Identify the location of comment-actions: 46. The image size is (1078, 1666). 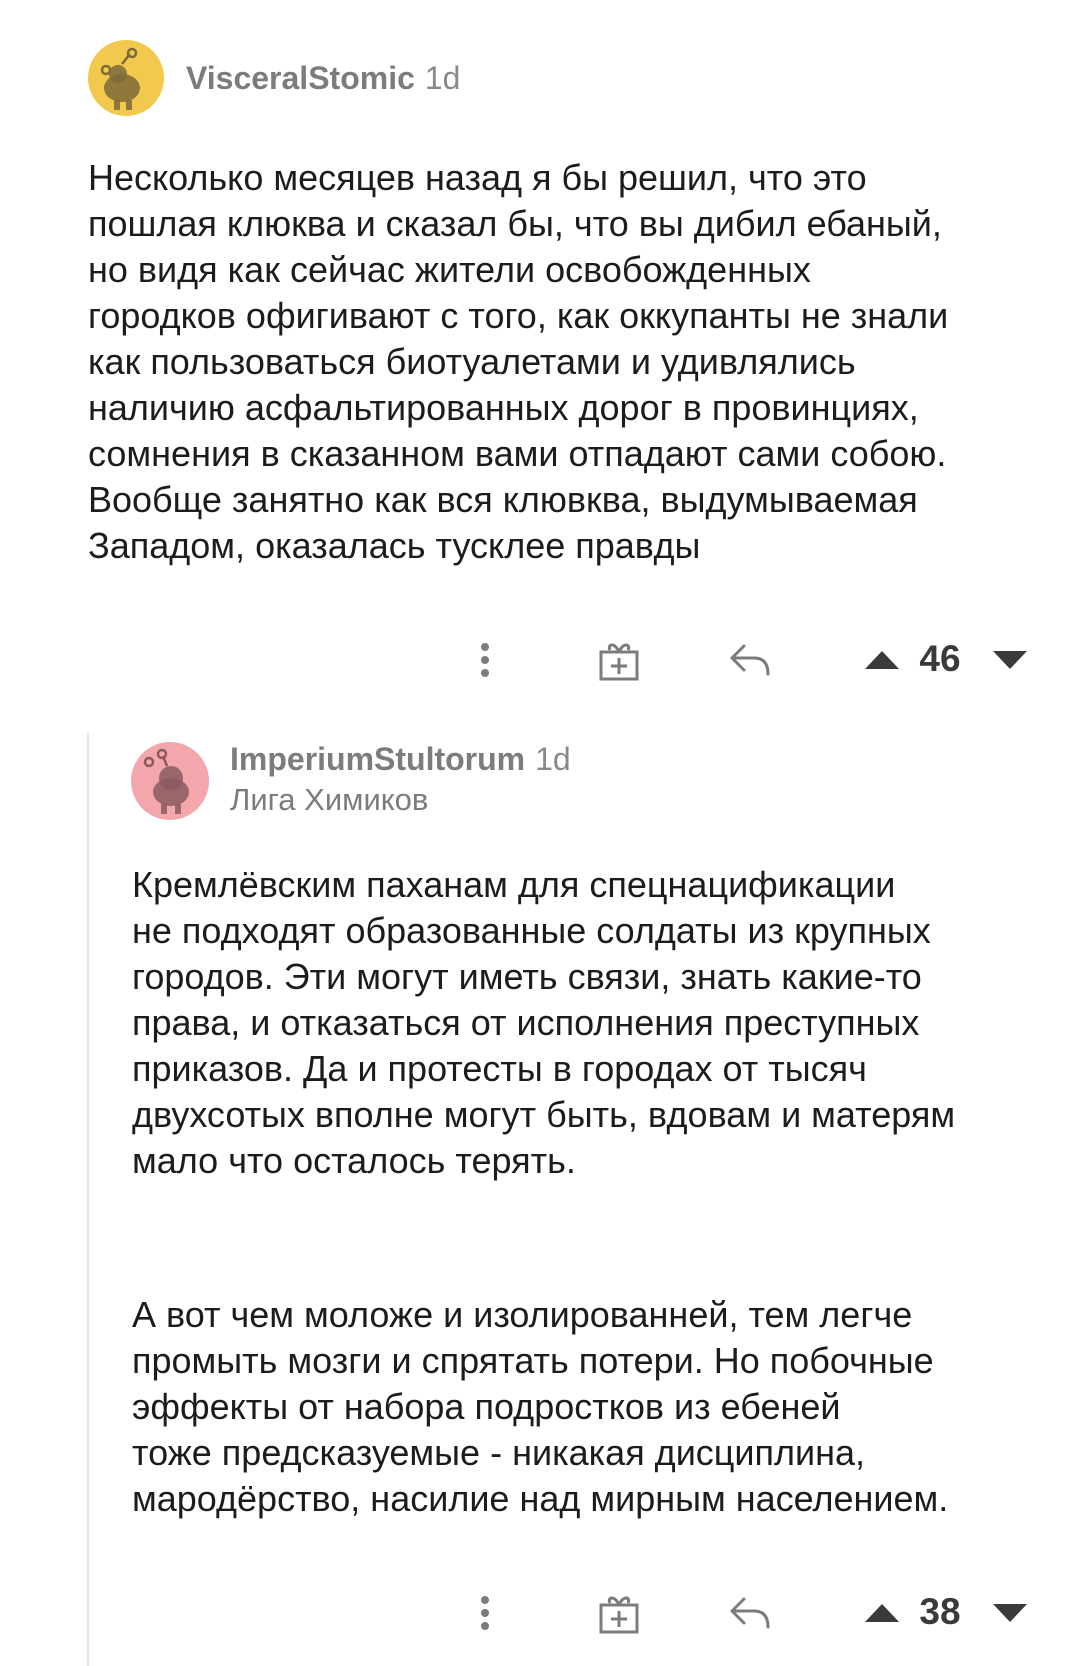
(539, 660).